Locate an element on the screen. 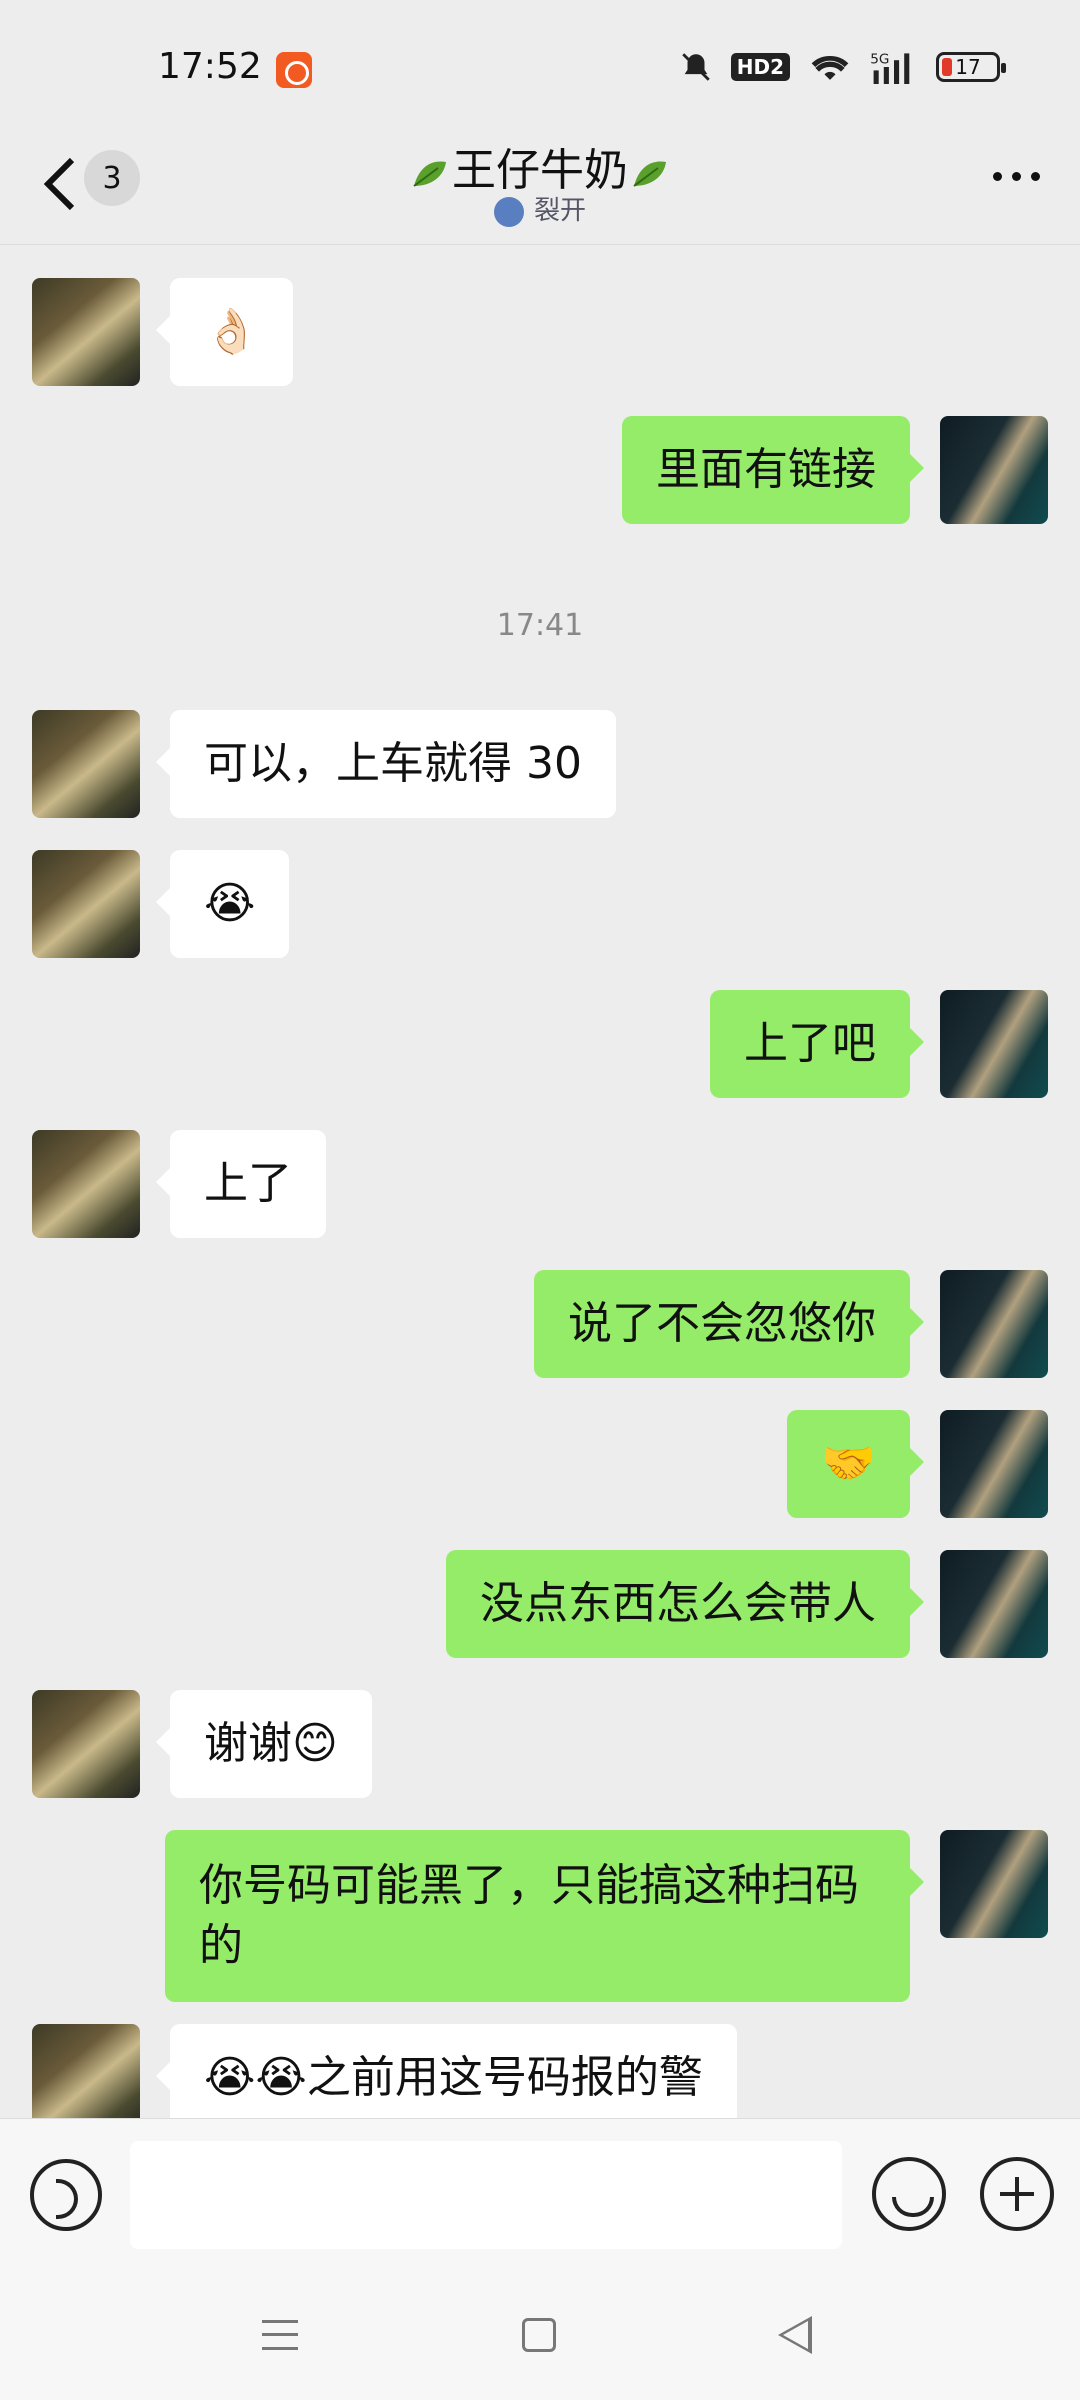 The width and height of the screenshot is (1080, 2400). recent-apps-icon is located at coordinates (280, 2335).